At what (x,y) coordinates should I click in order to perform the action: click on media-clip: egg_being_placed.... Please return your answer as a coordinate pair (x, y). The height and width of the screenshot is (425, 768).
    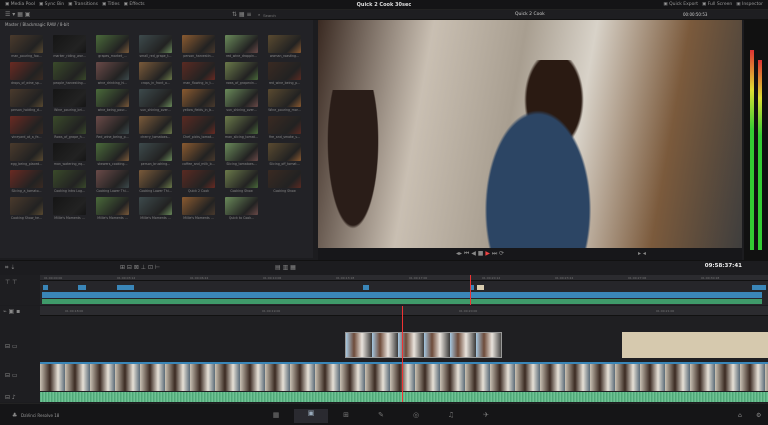
    Looking at the image, I should click on (26, 154).